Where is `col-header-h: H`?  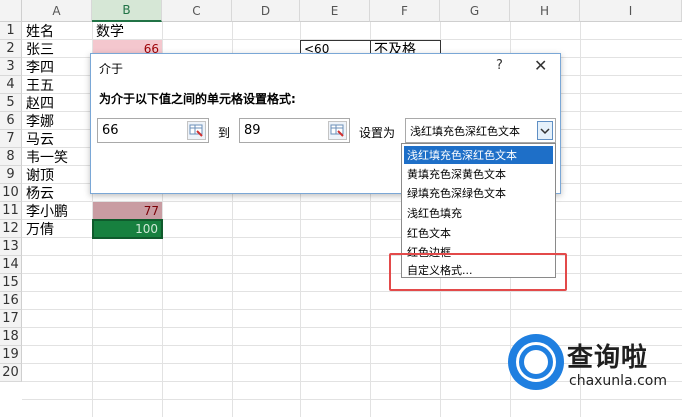 col-header-h: H is located at coordinates (545, 11).